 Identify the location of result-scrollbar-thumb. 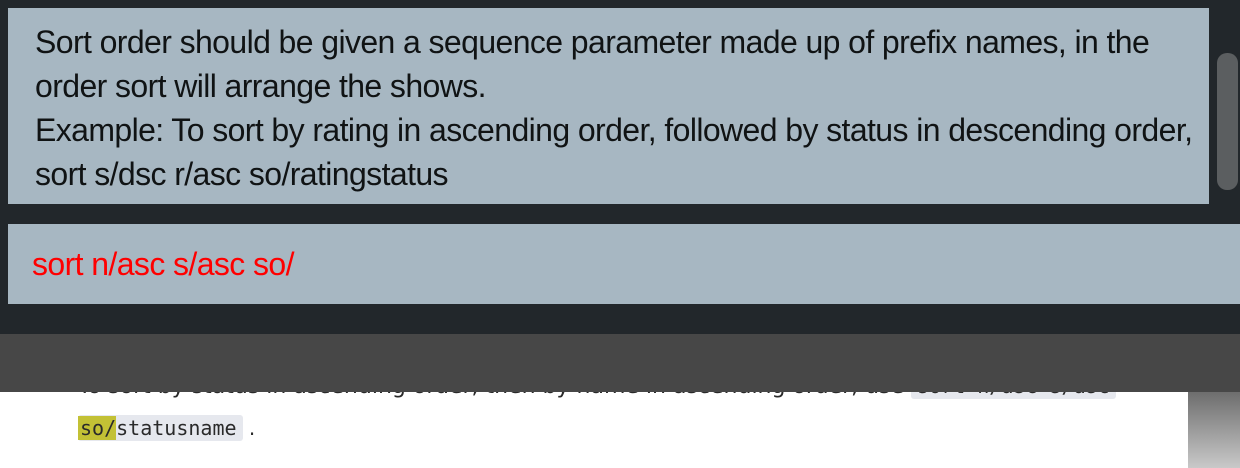
(1227, 121).